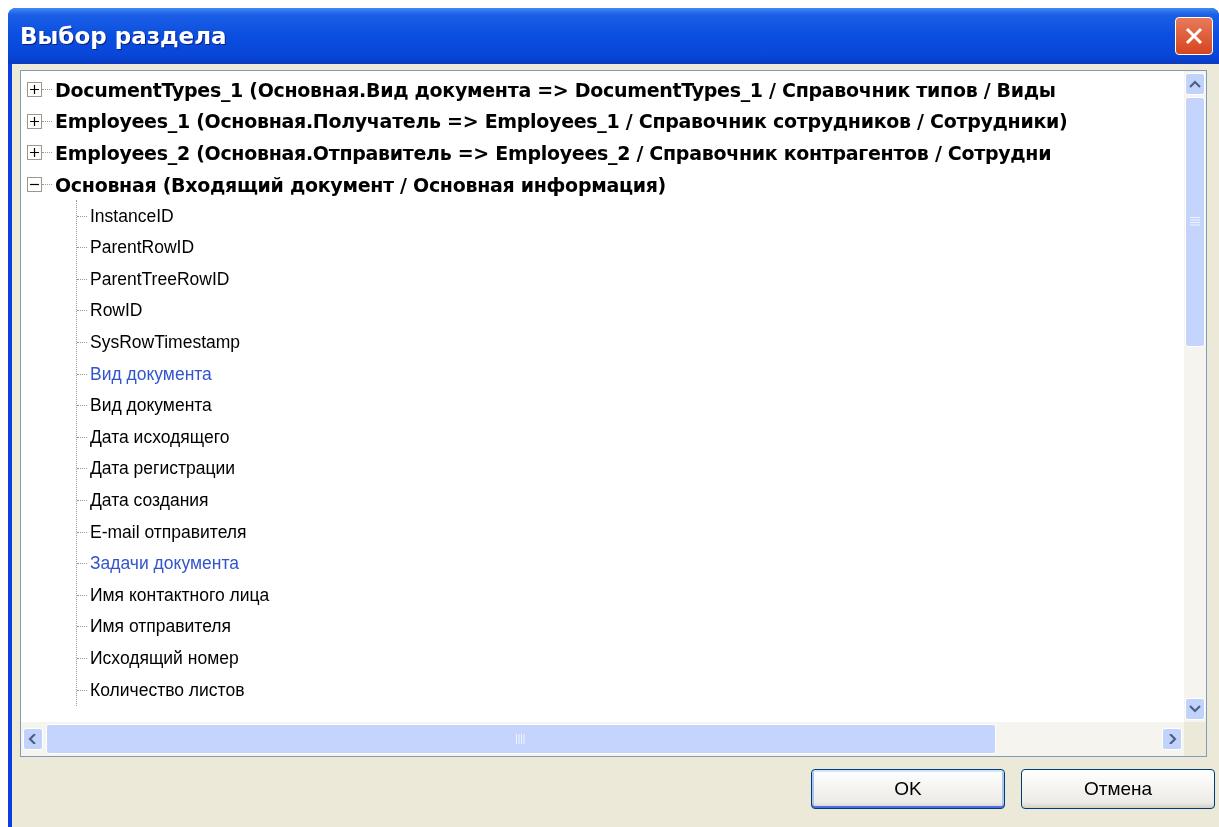  I want to click on chevron-right-icon, so click(1172, 739).